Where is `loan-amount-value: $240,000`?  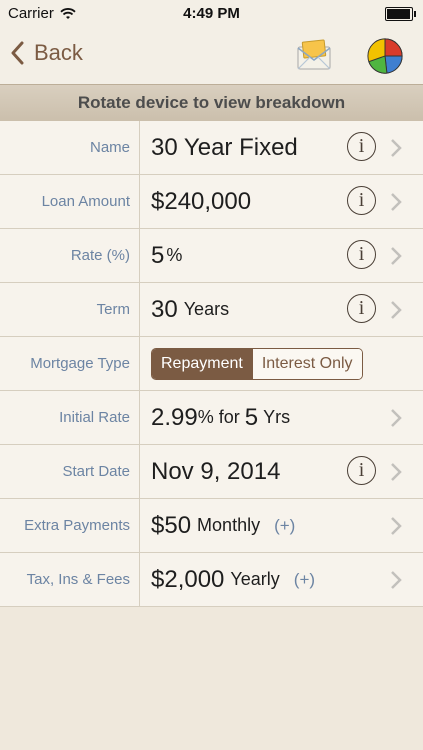 loan-amount-value: $240,000 is located at coordinates (201, 201).